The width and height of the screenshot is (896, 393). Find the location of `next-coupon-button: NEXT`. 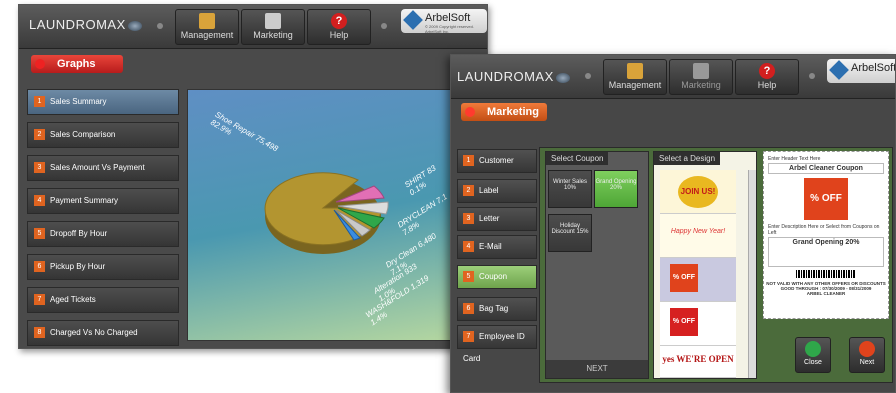

next-coupon-button: NEXT is located at coordinates (597, 369).